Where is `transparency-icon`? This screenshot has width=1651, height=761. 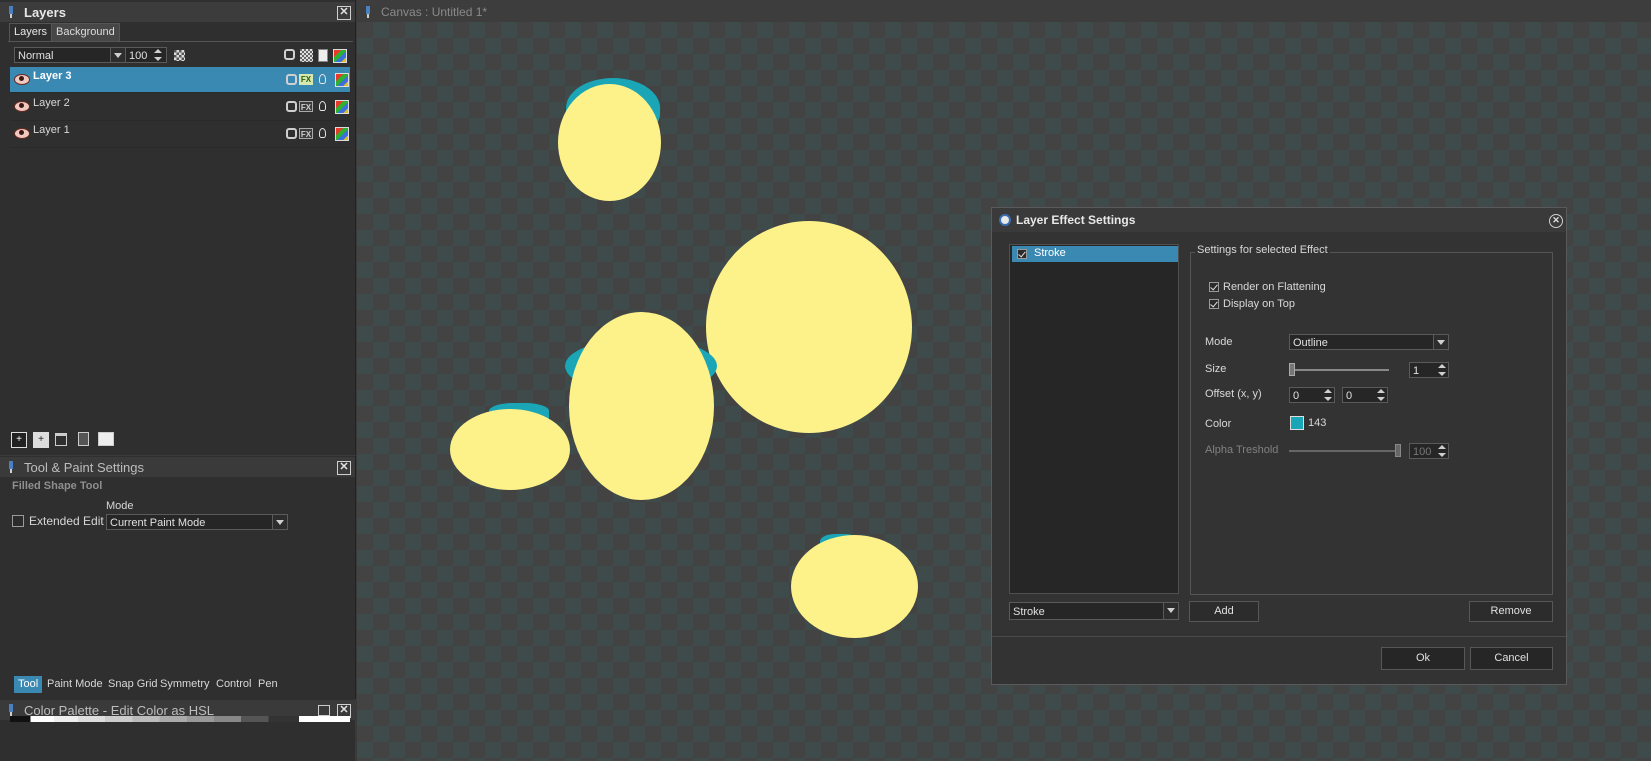 transparency-icon is located at coordinates (179, 55).